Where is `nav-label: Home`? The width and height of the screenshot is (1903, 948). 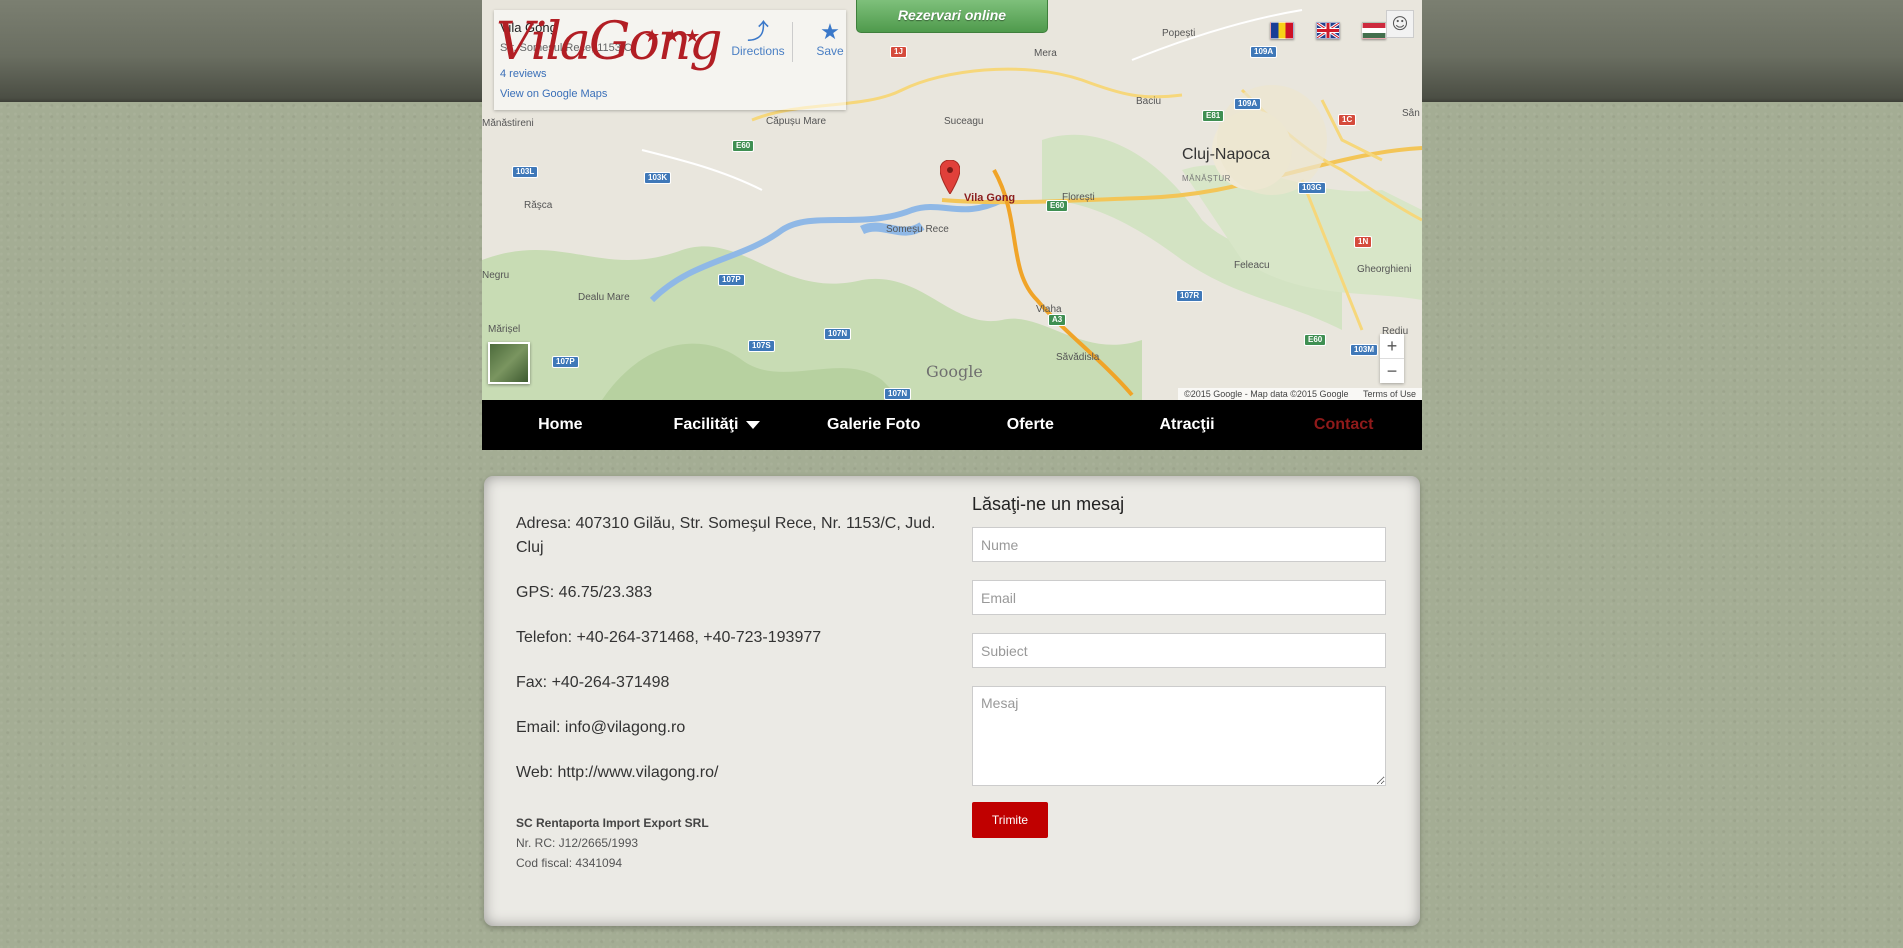
nav-label: Home is located at coordinates (560, 424).